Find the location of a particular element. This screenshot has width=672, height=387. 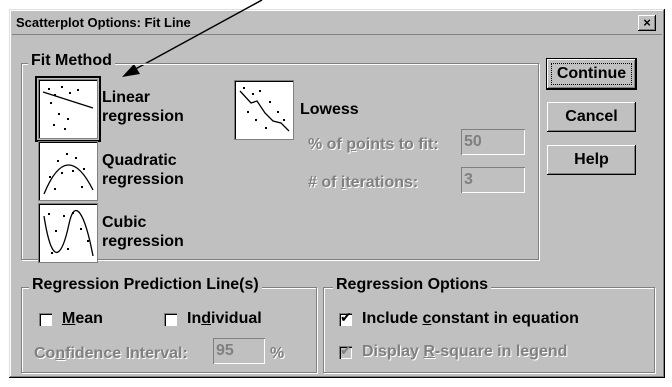

lowess-label: Lowess is located at coordinates (329, 109).